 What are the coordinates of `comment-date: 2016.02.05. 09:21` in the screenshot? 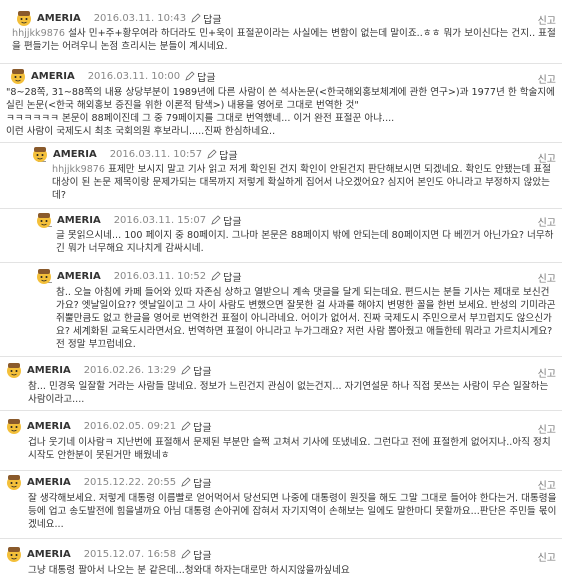 It's located at (130, 426).